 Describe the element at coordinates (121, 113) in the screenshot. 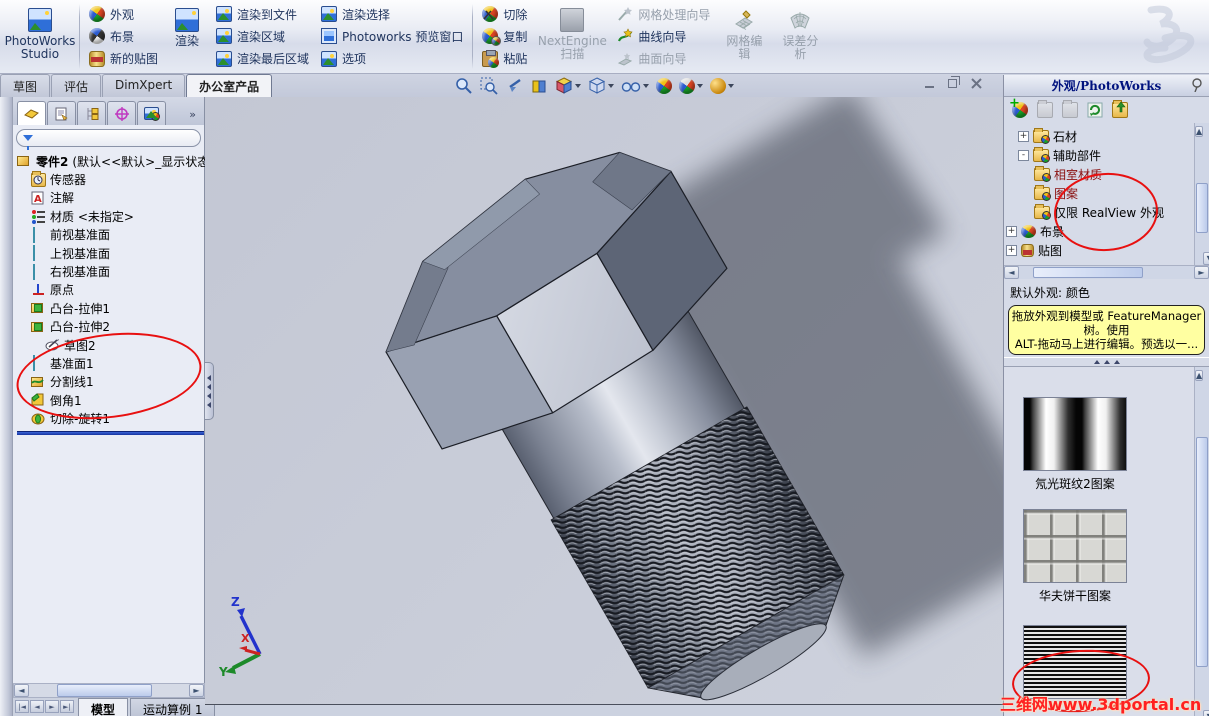

I see `dimxpertmanager-tab` at that location.